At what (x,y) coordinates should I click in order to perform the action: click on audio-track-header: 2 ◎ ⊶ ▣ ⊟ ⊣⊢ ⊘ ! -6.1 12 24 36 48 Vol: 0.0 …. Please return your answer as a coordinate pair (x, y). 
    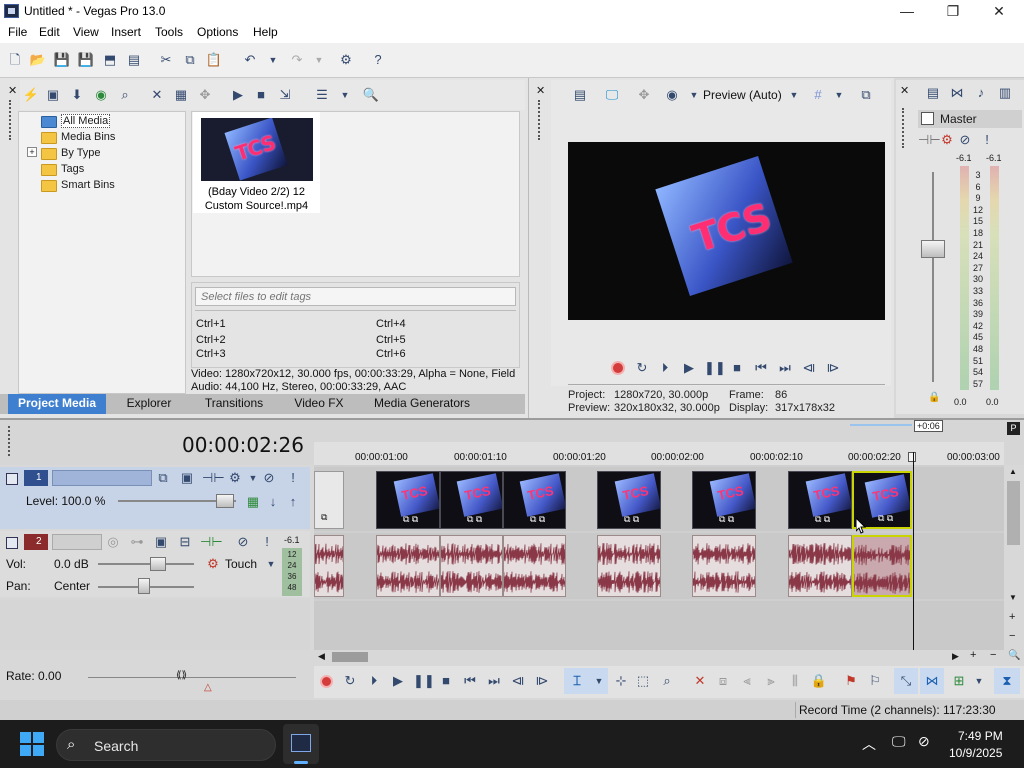
    Looking at the image, I should click on (155, 564).